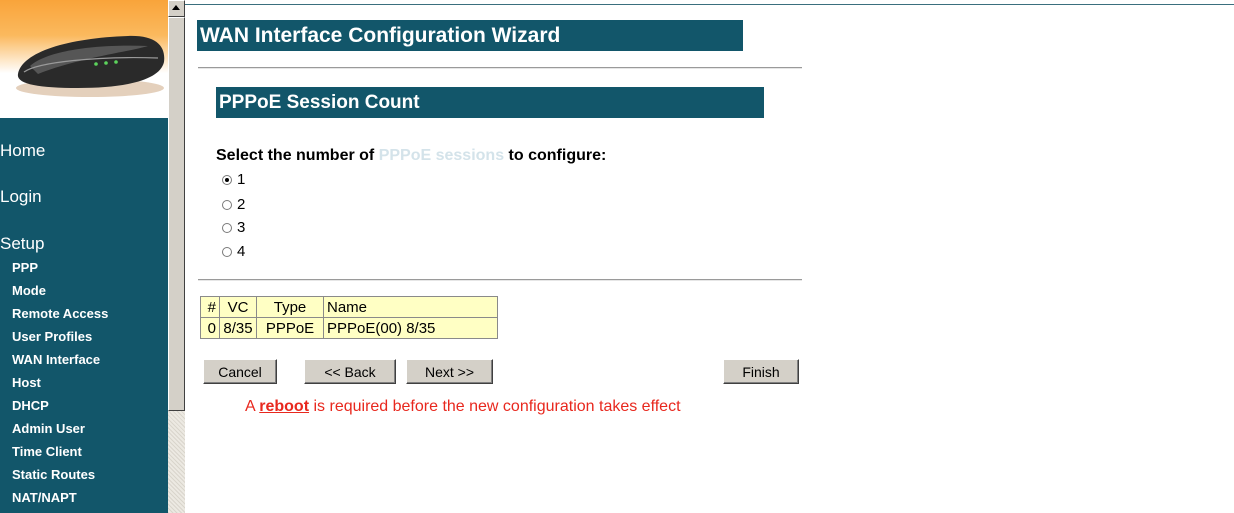  I want to click on cell-vc: 8/35, so click(238, 328).